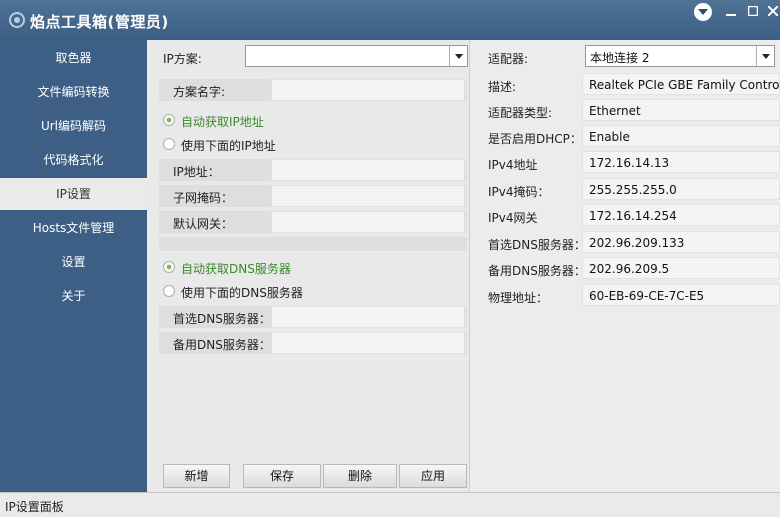  What do you see at coordinates (620, 58) in the screenshot?
I see `adapter-value: 本地连接 2` at bounding box center [620, 58].